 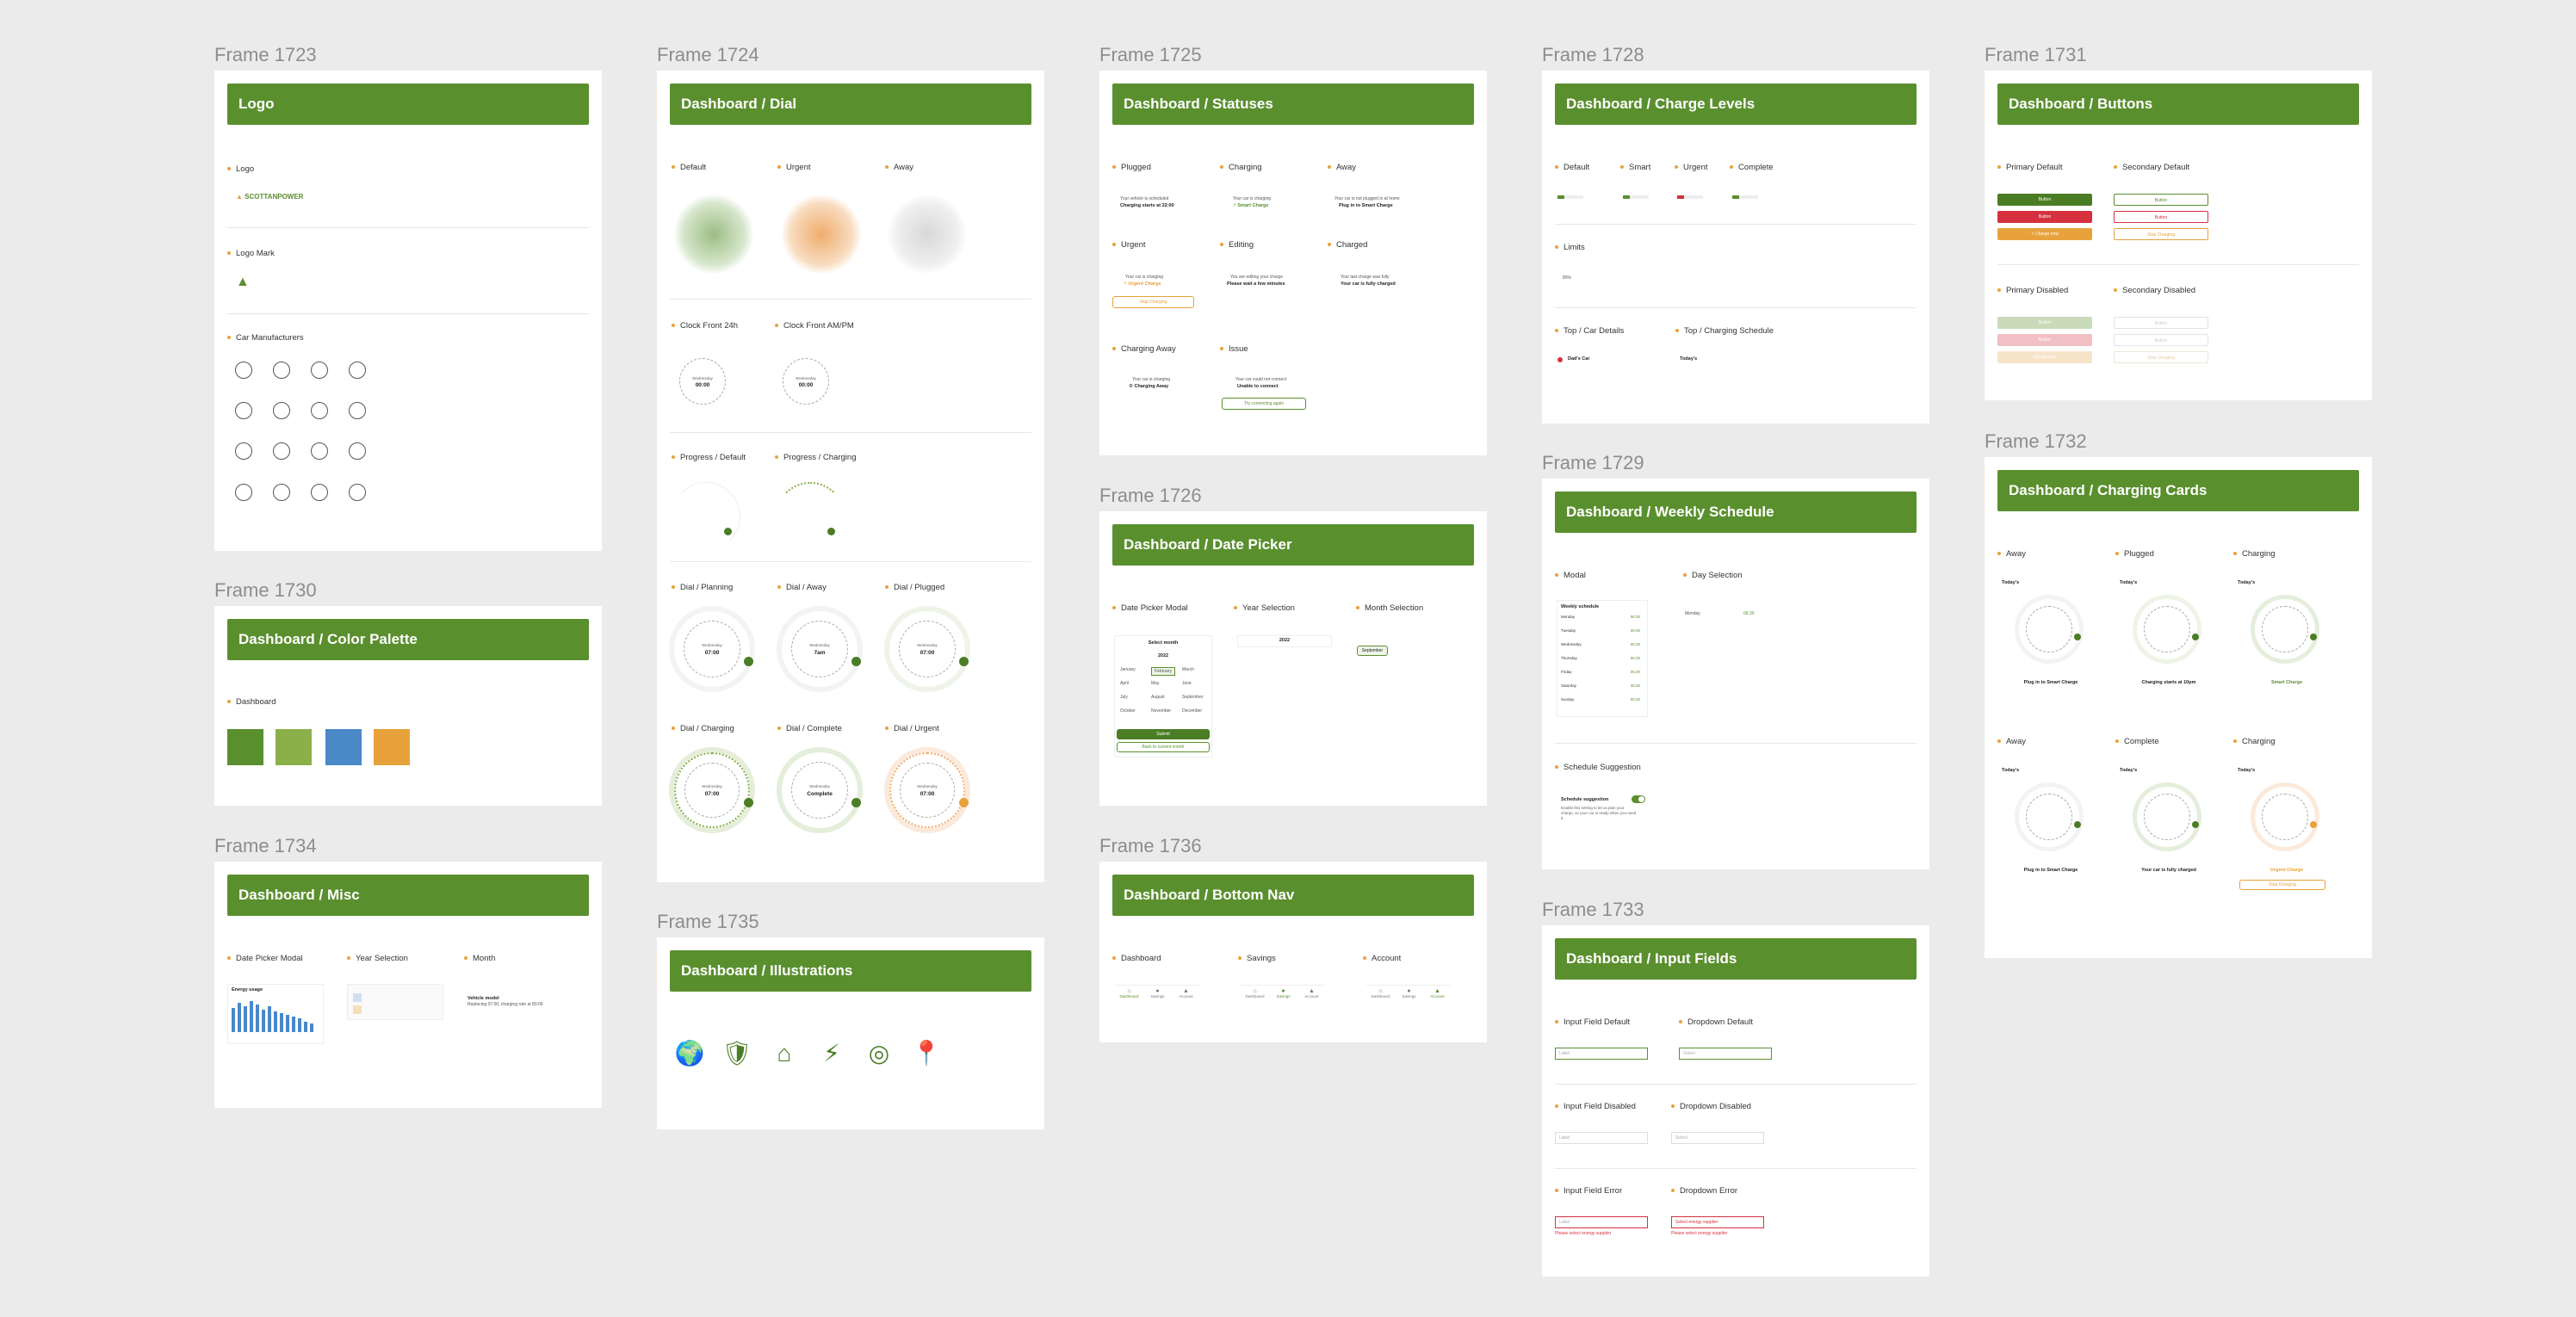 What do you see at coordinates (1736, 224) in the screenshot?
I see `divider` at bounding box center [1736, 224].